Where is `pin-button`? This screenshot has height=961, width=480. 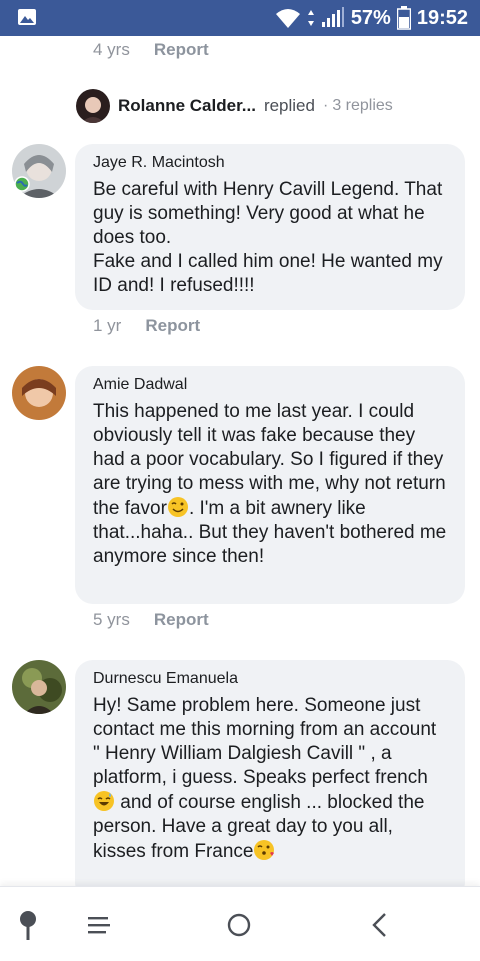
pin-button is located at coordinates (28, 925).